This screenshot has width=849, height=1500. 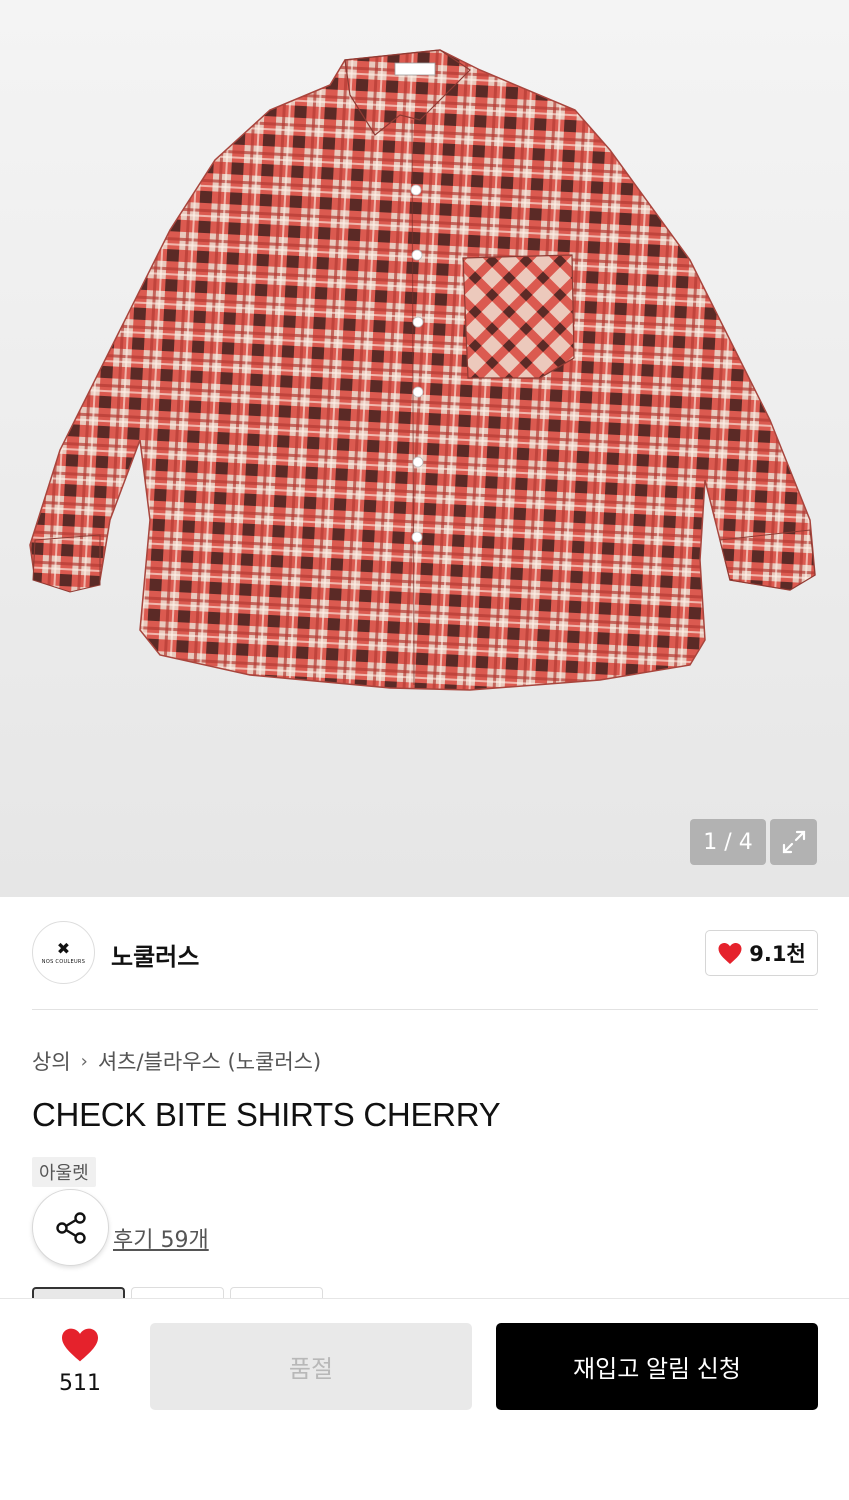 What do you see at coordinates (51, 1061) in the screenshot?
I see `breadcrumb-category: 상의` at bounding box center [51, 1061].